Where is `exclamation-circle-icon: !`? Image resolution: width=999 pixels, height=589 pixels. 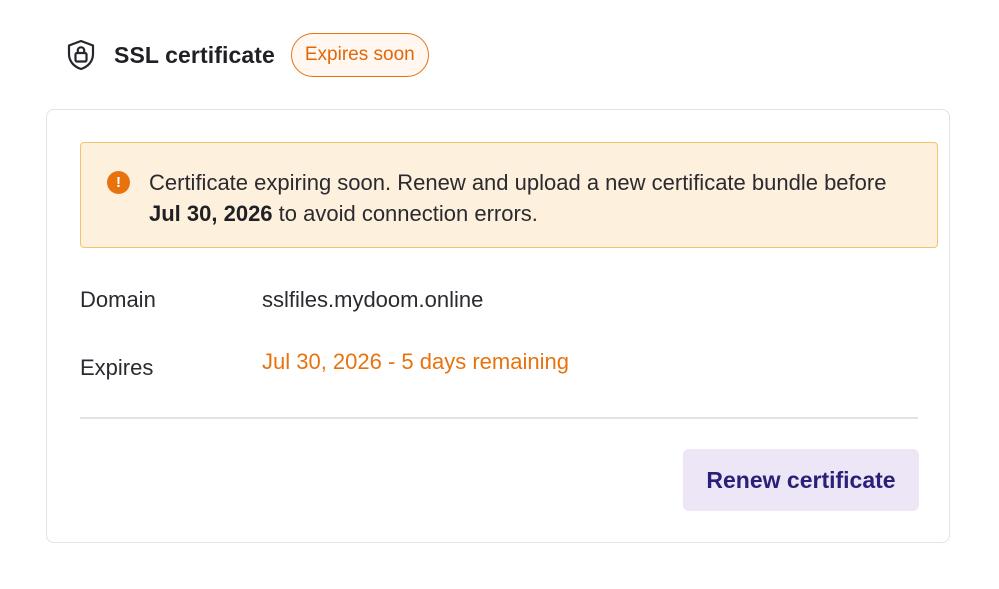 exclamation-circle-icon: ! is located at coordinates (118, 182).